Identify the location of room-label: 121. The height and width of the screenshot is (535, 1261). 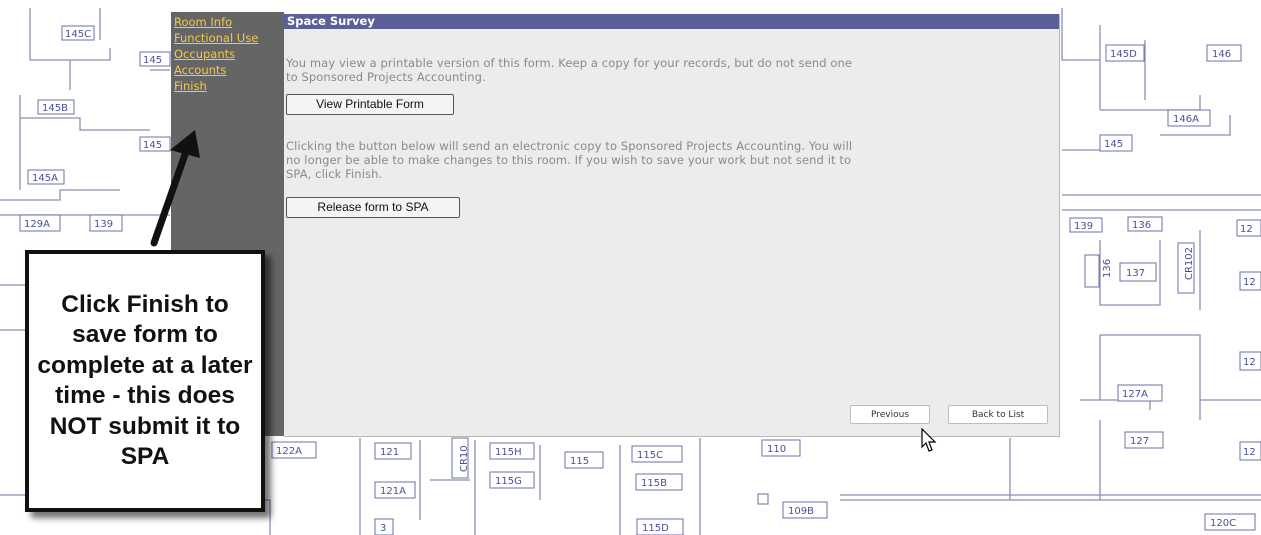
(393, 451).